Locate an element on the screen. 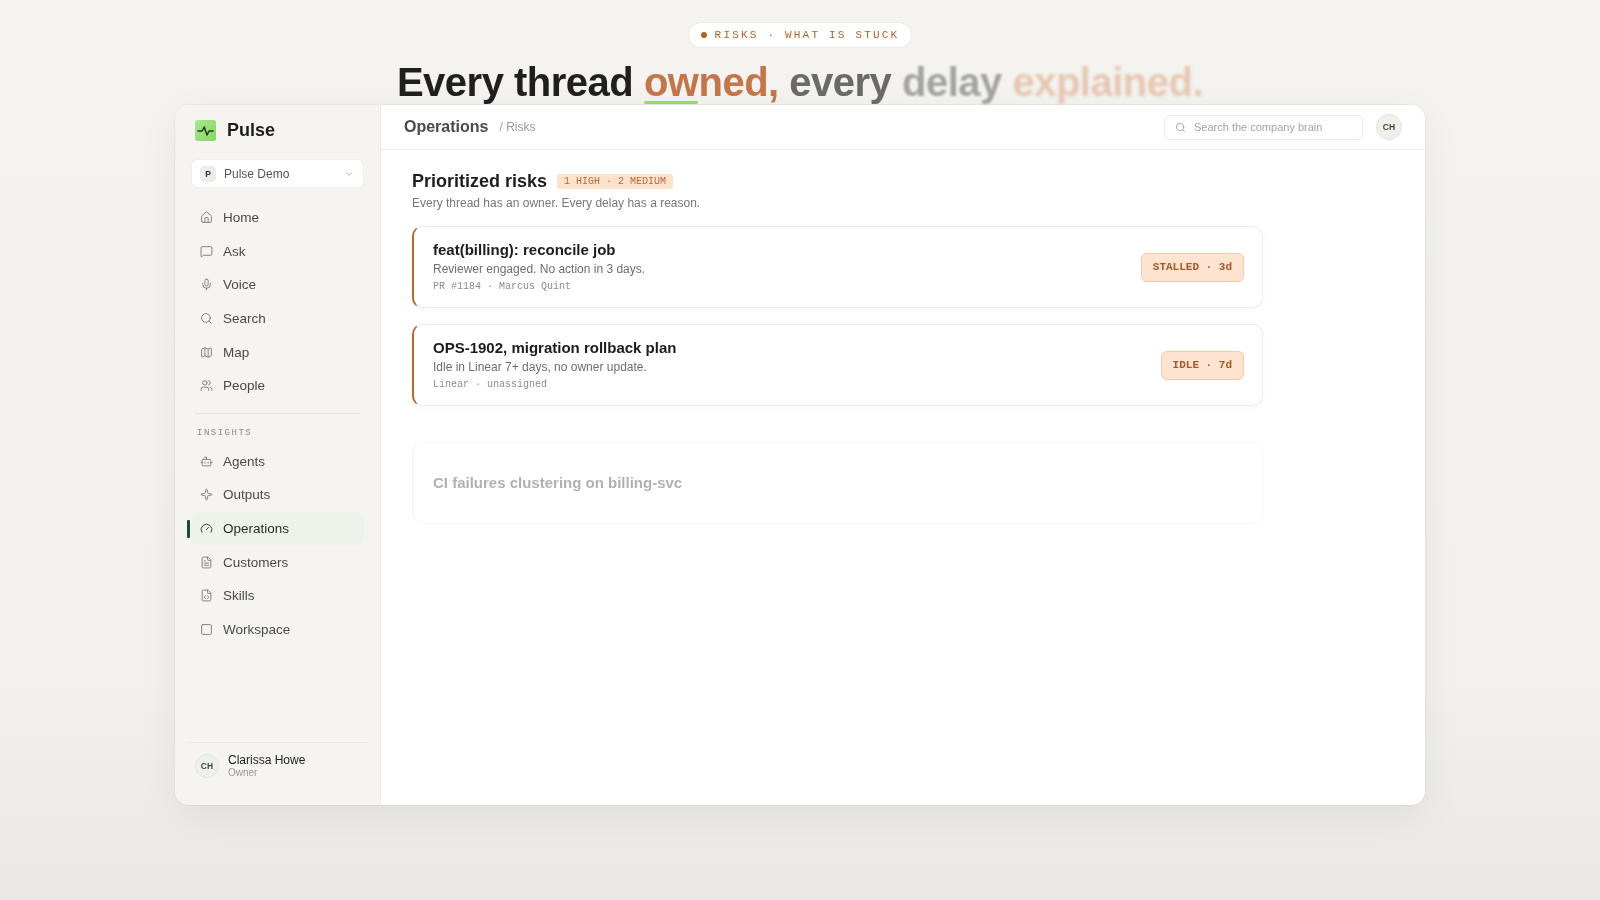 Image resolution: width=1600 pixels, height=900 pixels. risk-card: OPS-1902, migration rollback plan Idle in Linear 7+ days, no owner update. Linear · unassigned IDLE · 7d is located at coordinates (837, 365).